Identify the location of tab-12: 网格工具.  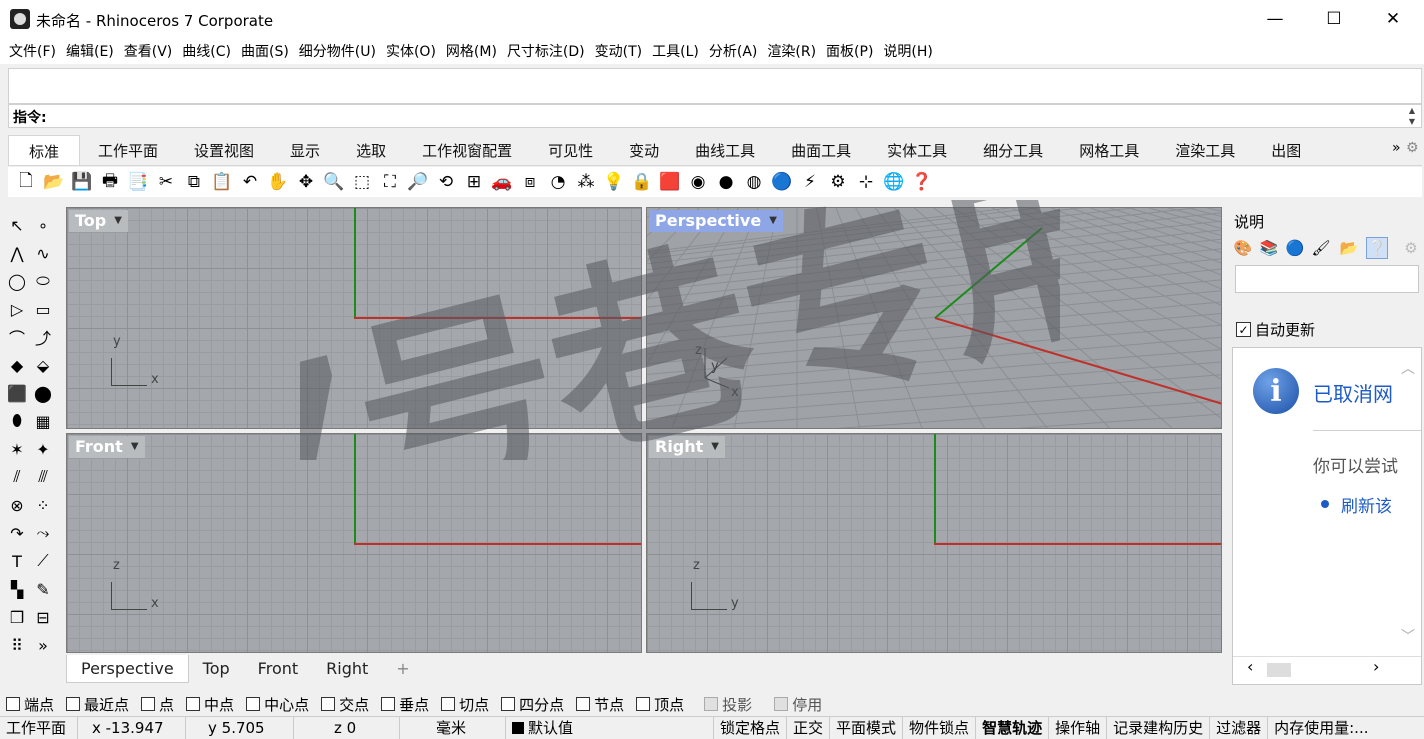
(1109, 150).